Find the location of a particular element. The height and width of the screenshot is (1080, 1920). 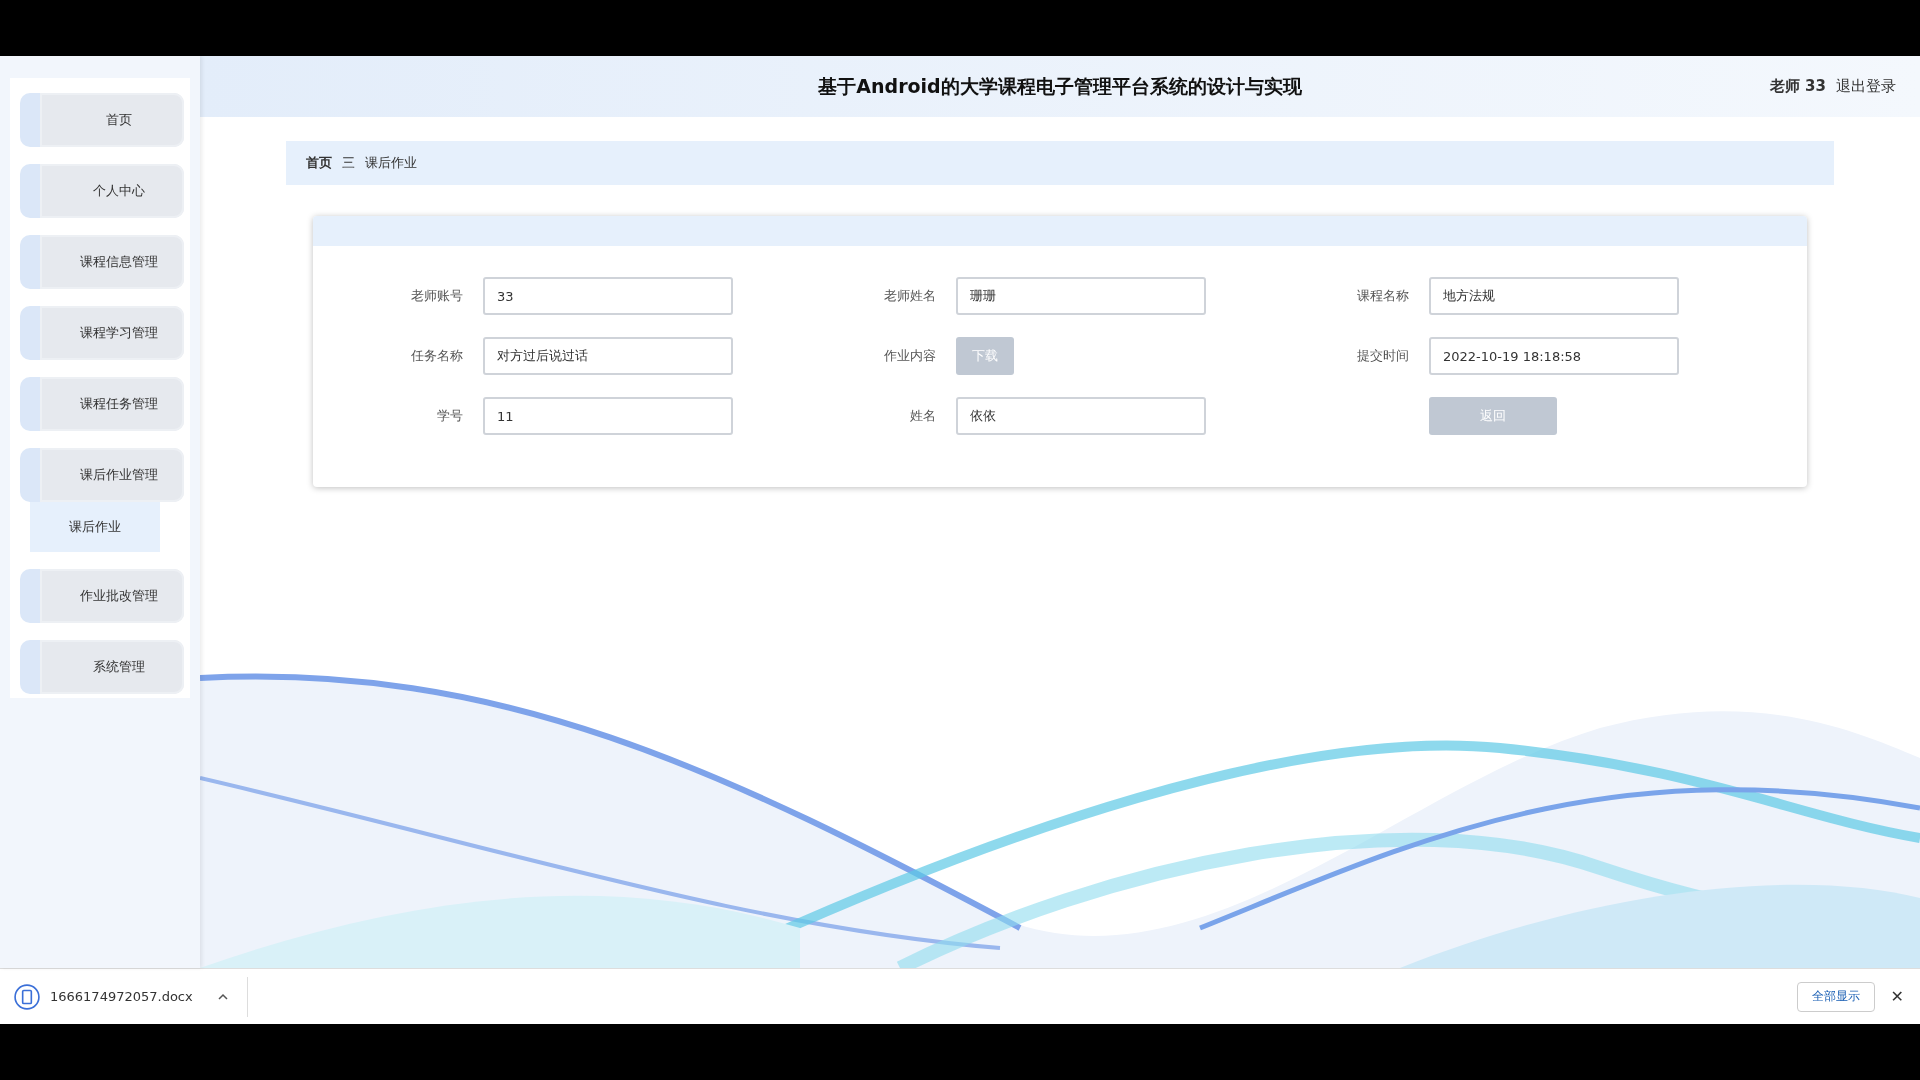

menu-item: 作业批改管理 is located at coordinates (102, 596).